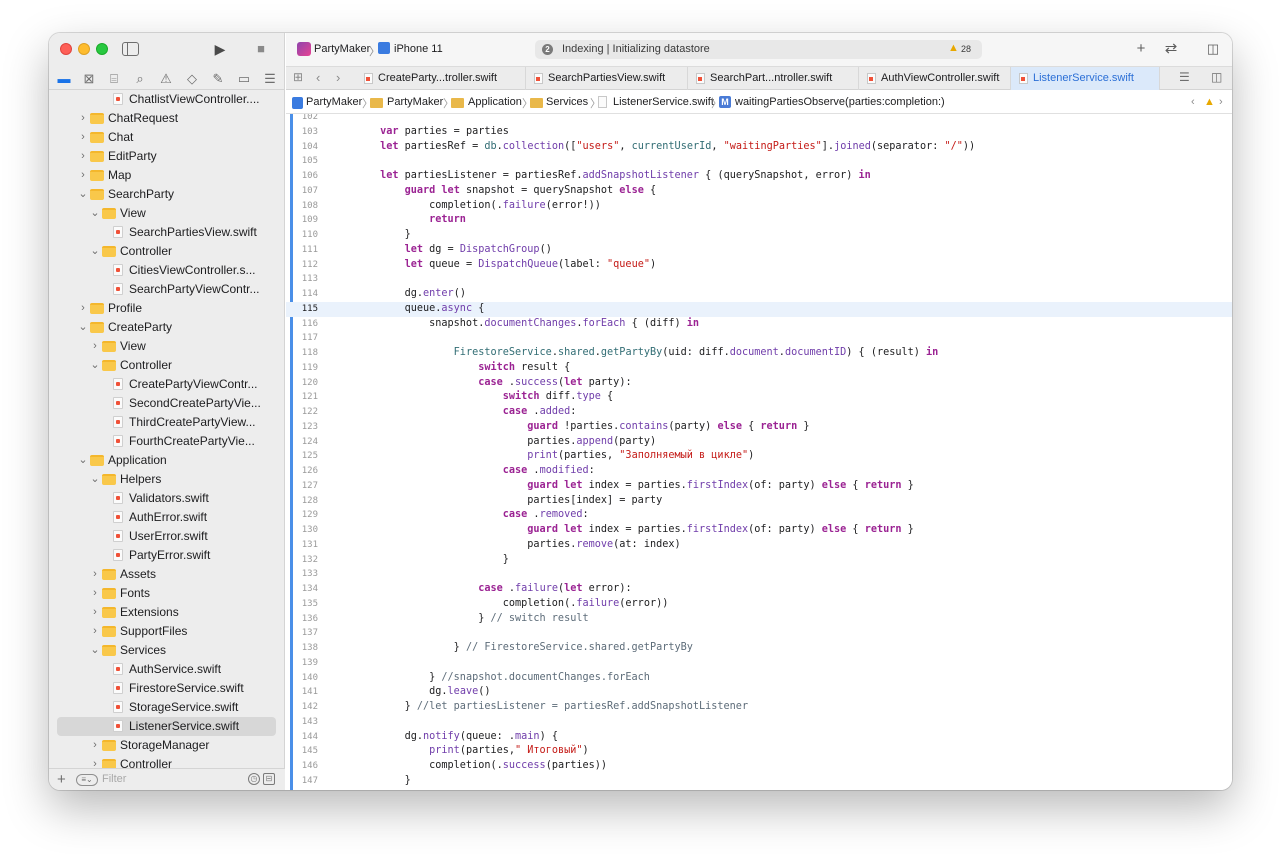 Image resolution: width=1280 pixels, height=854 pixels. What do you see at coordinates (759, 678) in the screenshot?
I see `code-line: 140 } //snapshot.documentChanges.forEach` at bounding box center [759, 678].